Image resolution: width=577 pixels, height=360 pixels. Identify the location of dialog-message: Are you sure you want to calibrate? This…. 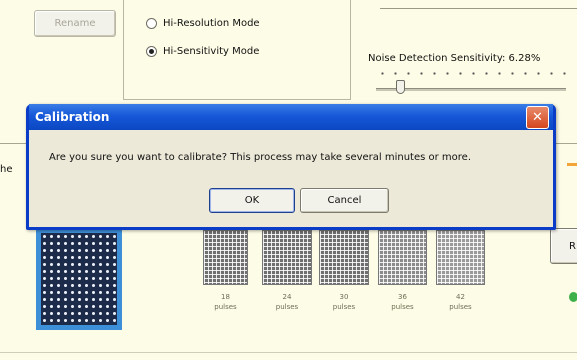
(260, 157).